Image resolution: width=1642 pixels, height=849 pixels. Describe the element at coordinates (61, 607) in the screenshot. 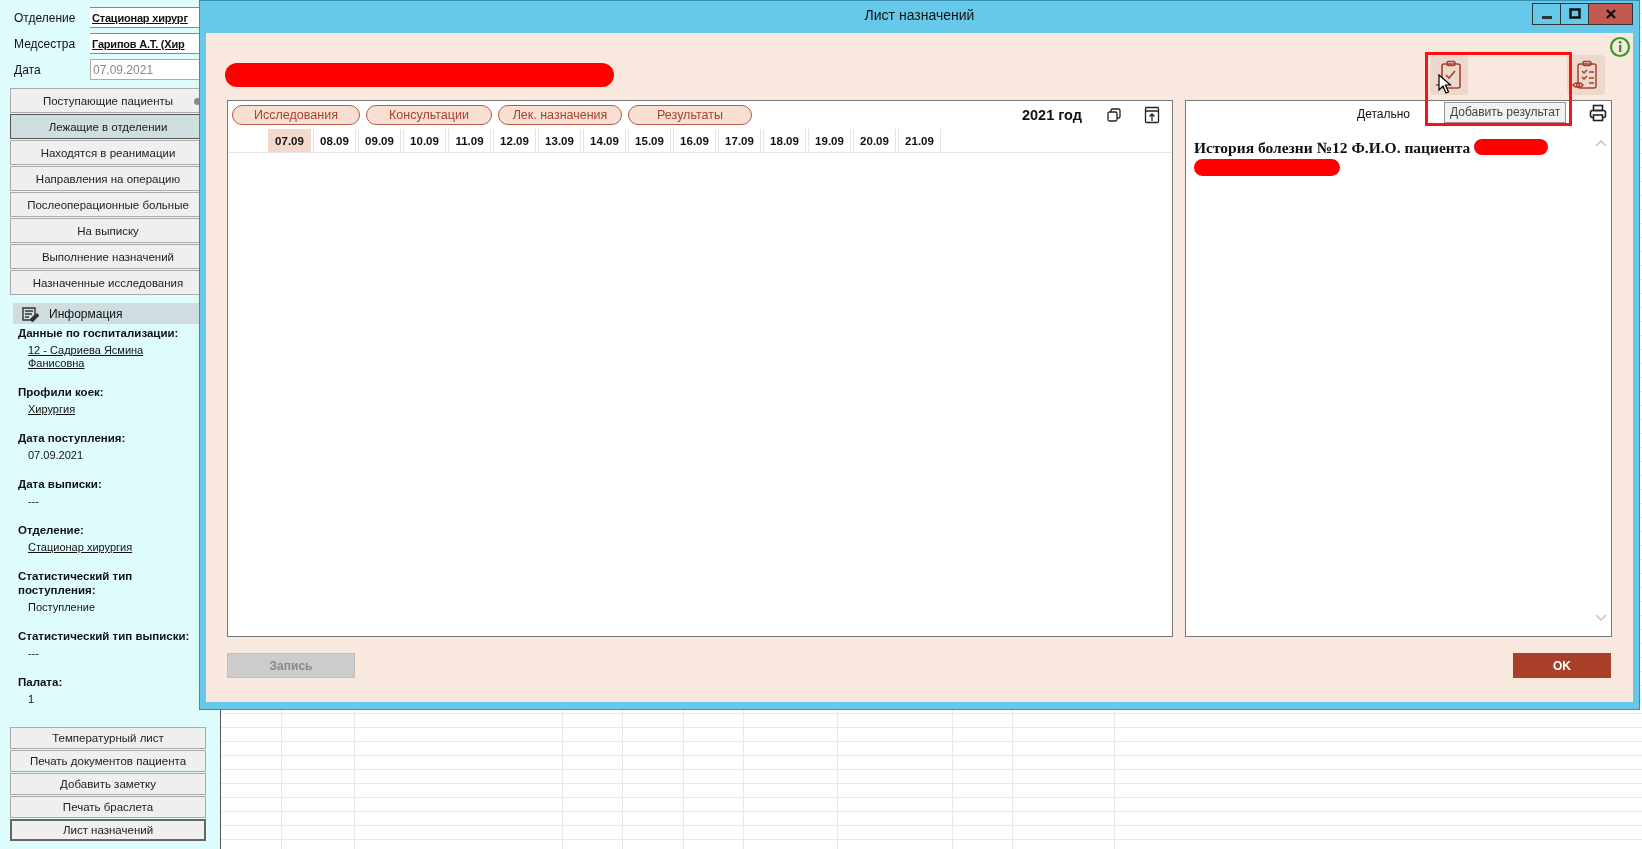

I see `info-value: Поступление` at that location.